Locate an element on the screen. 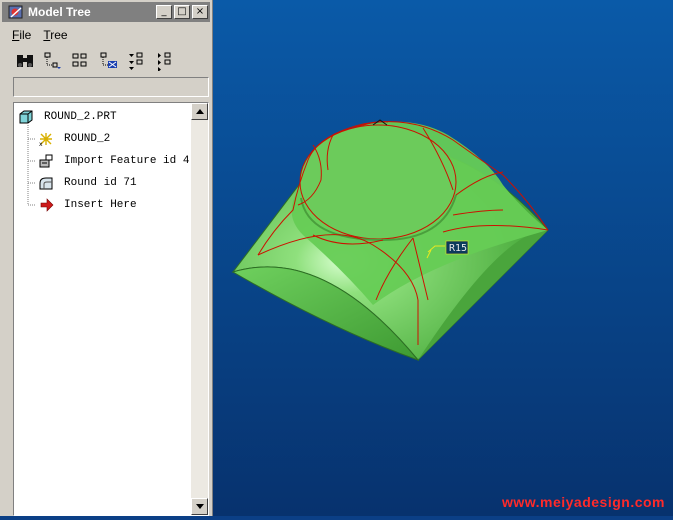  tree-filter-icon is located at coordinates (108, 60).